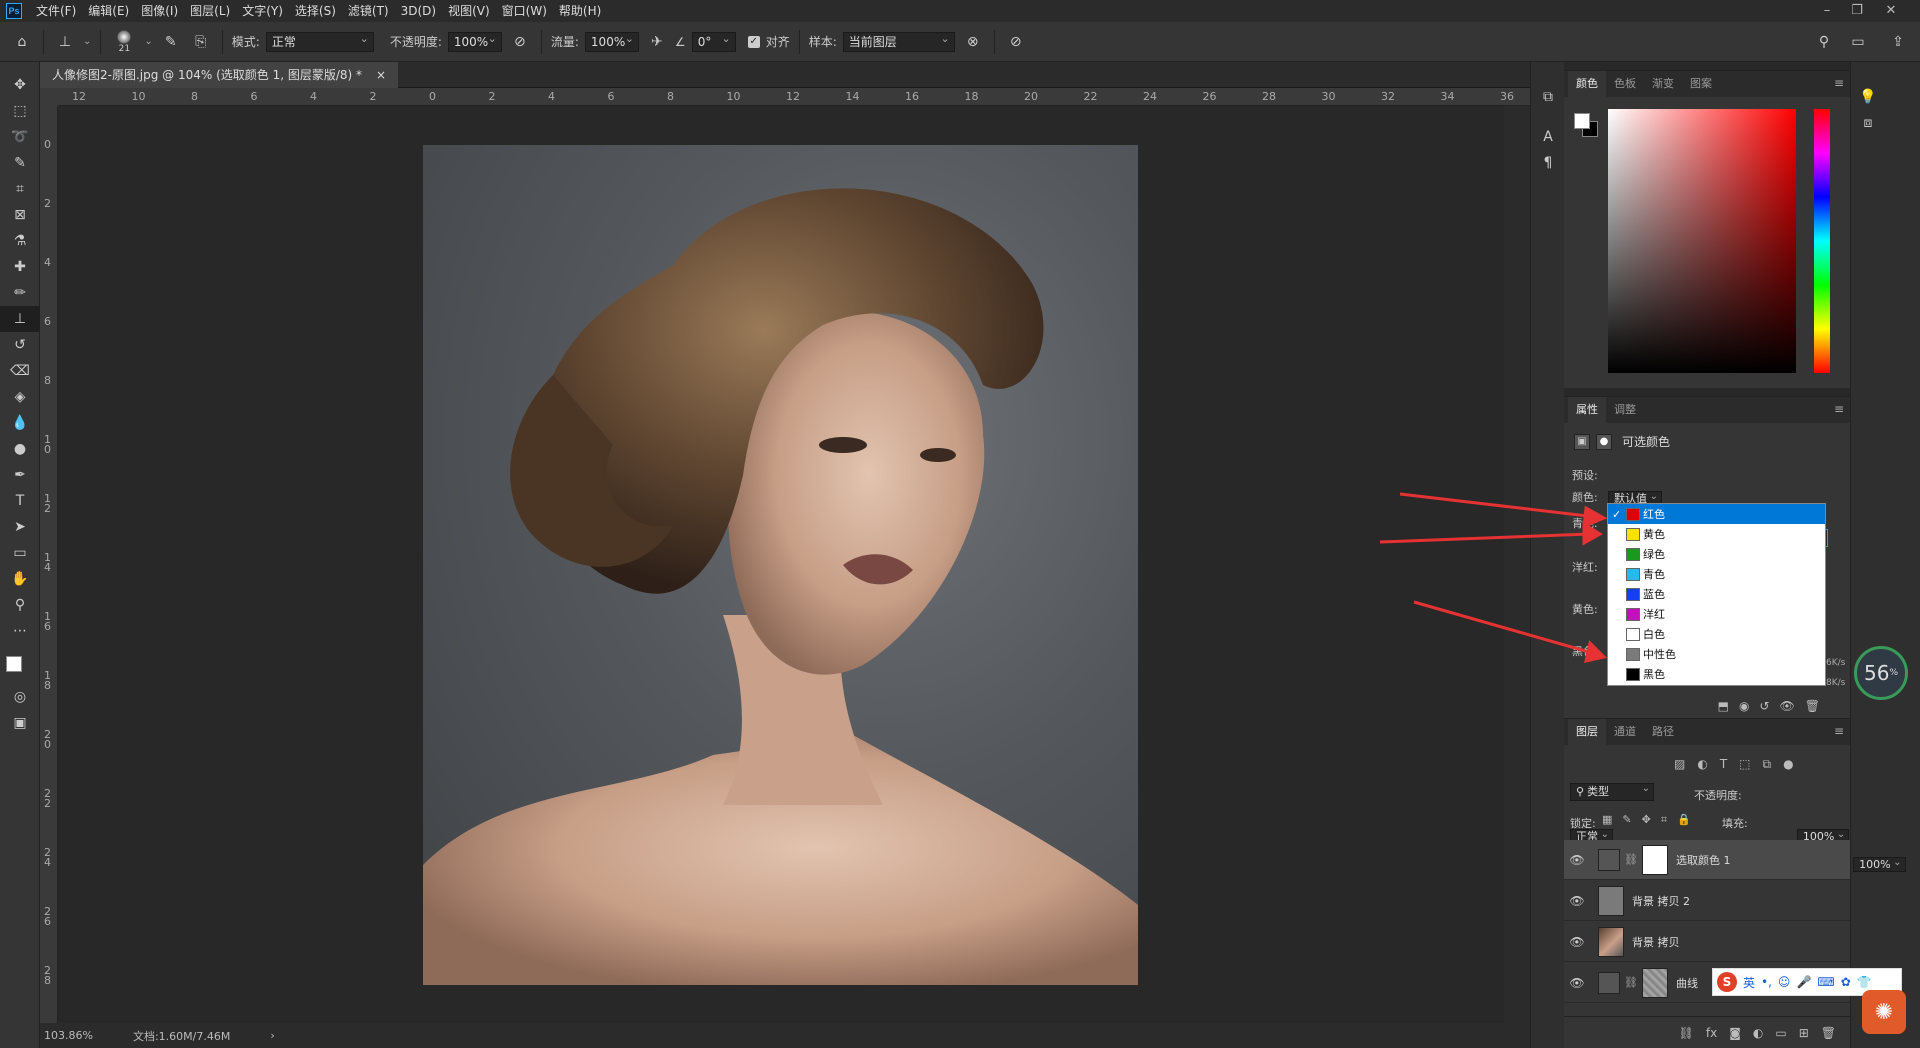  What do you see at coordinates (272, 1035) in the screenshot?
I see `status-arrow: ›` at bounding box center [272, 1035].